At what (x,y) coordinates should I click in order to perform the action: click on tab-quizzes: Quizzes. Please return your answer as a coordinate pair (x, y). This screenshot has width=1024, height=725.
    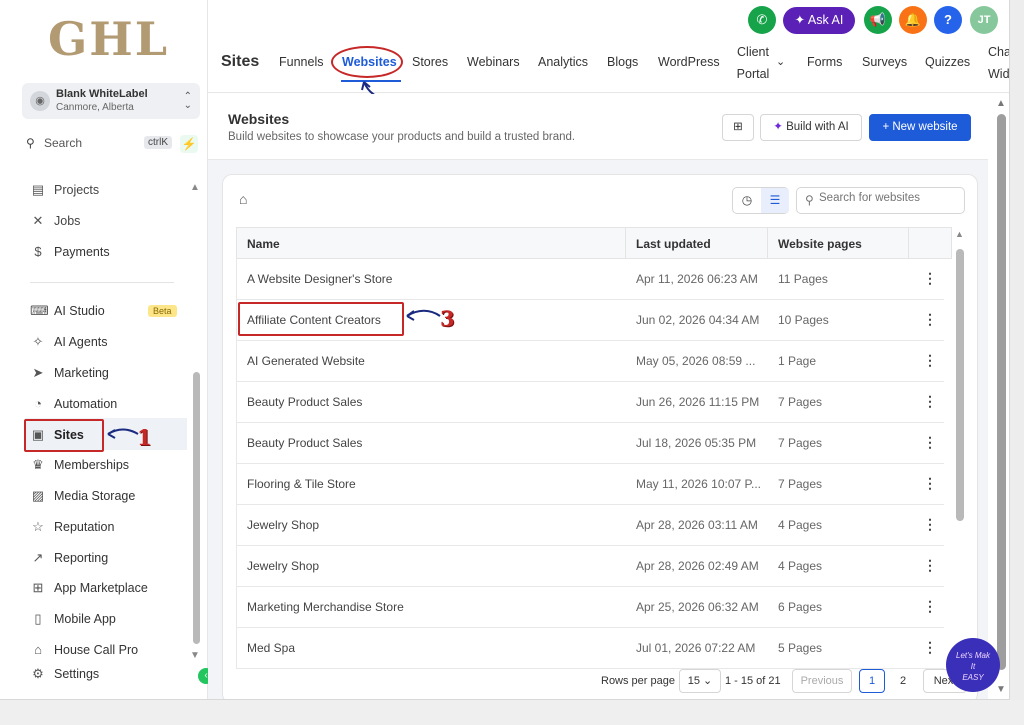
    Looking at the image, I should click on (947, 62).